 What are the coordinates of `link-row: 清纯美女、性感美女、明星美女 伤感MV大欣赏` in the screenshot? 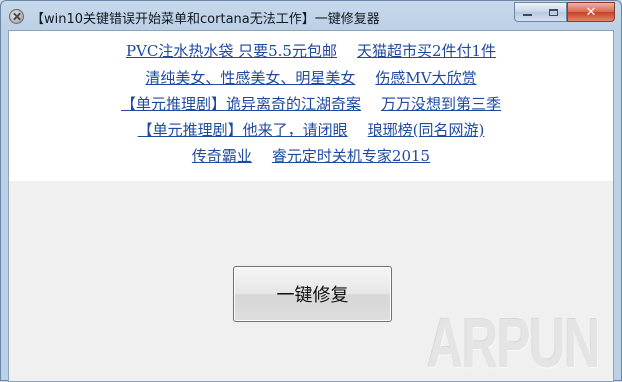 It's located at (311, 78).